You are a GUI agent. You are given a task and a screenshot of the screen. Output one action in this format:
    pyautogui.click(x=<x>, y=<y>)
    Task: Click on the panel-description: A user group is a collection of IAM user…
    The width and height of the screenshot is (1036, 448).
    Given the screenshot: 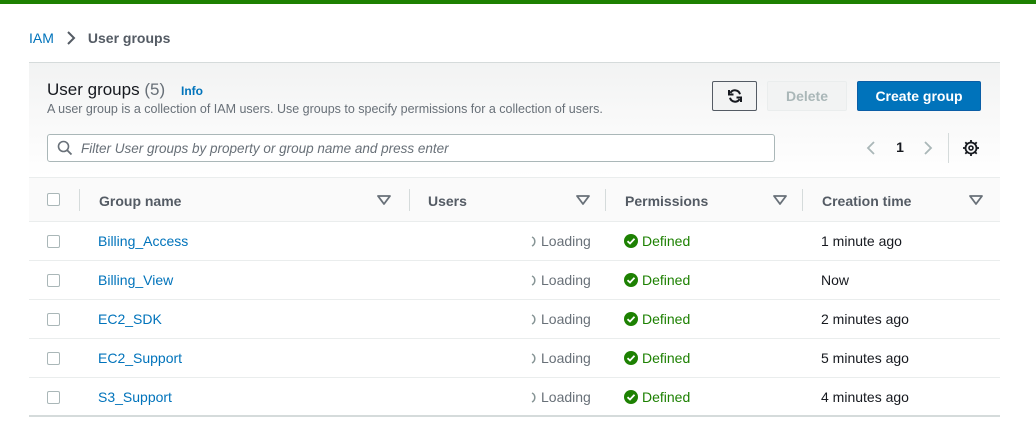 What is the action you would take?
    pyautogui.click(x=325, y=109)
    